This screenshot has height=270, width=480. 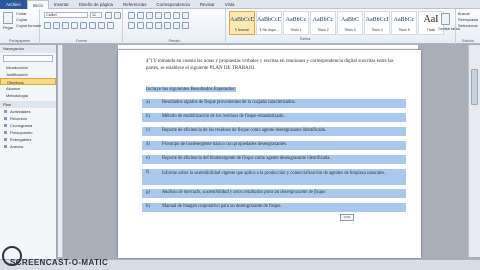 I want to click on multilevel-list-icon, so click(x=149, y=15).